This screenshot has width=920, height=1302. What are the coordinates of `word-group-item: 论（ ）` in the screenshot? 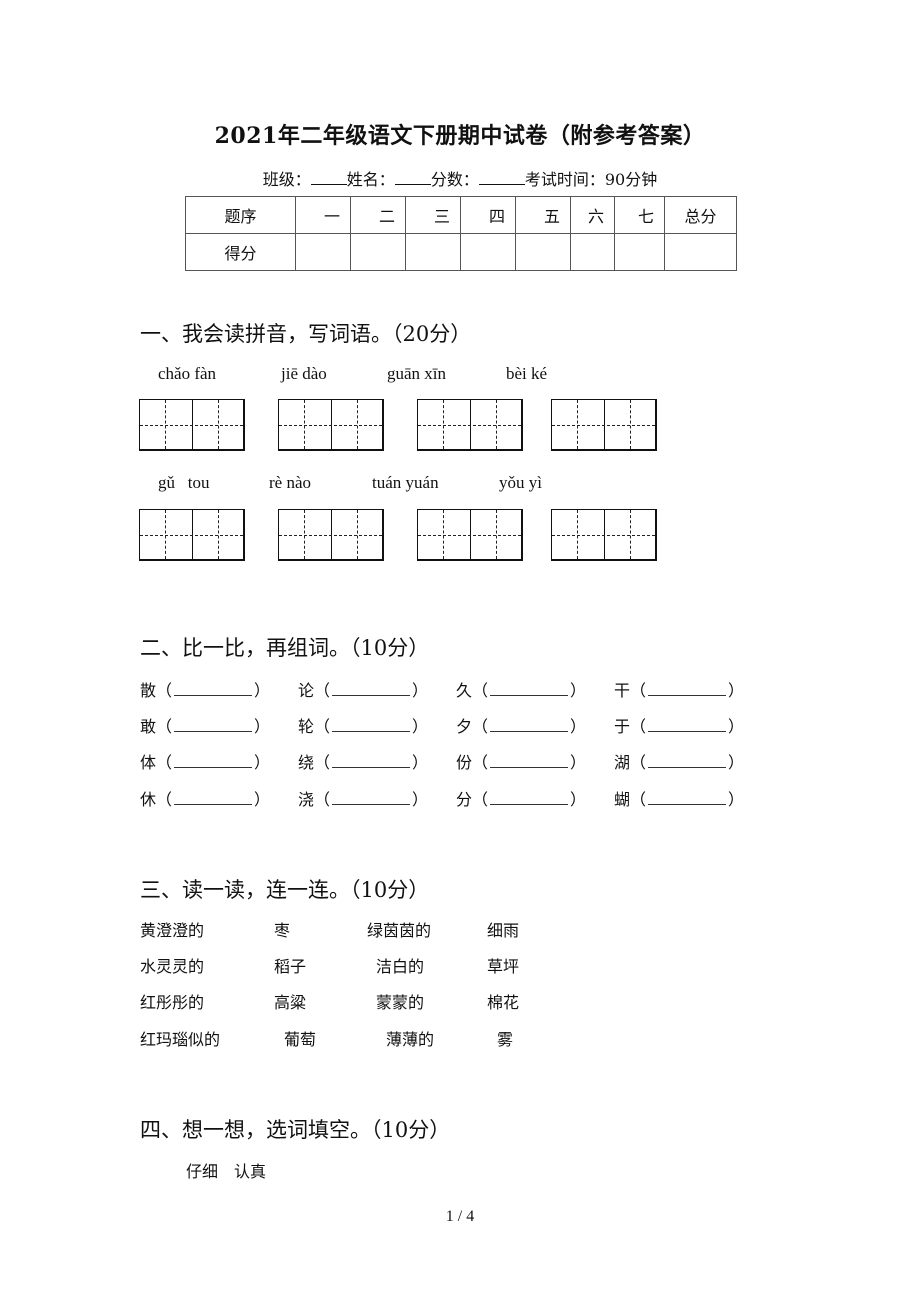 It's located at (363, 689).